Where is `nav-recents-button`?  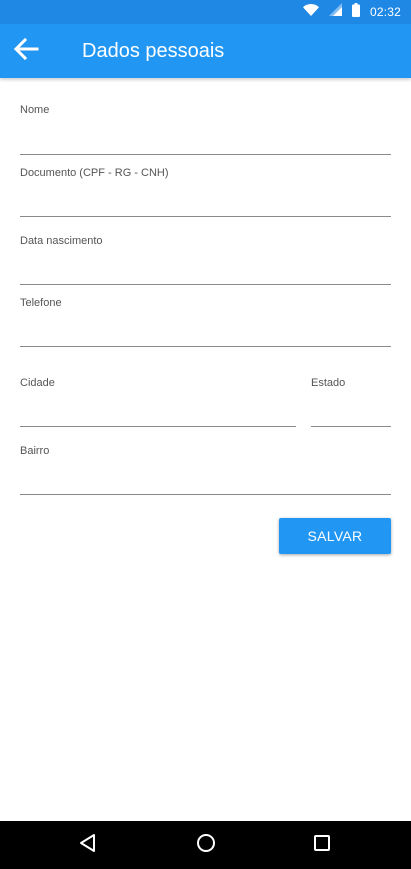 nav-recents-button is located at coordinates (322, 845).